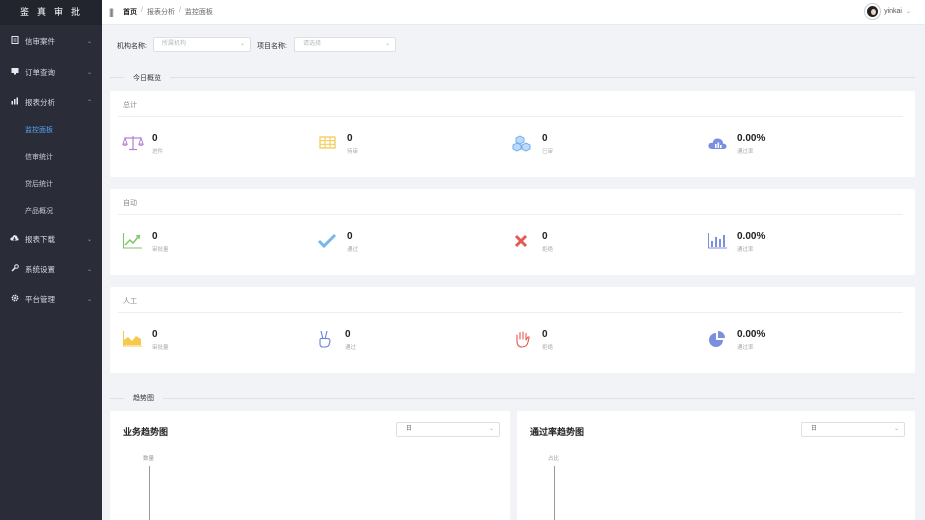 The image size is (925, 520). What do you see at coordinates (161, 12) in the screenshot?
I see `breadcrumb-report-analysis: 报表分析` at bounding box center [161, 12].